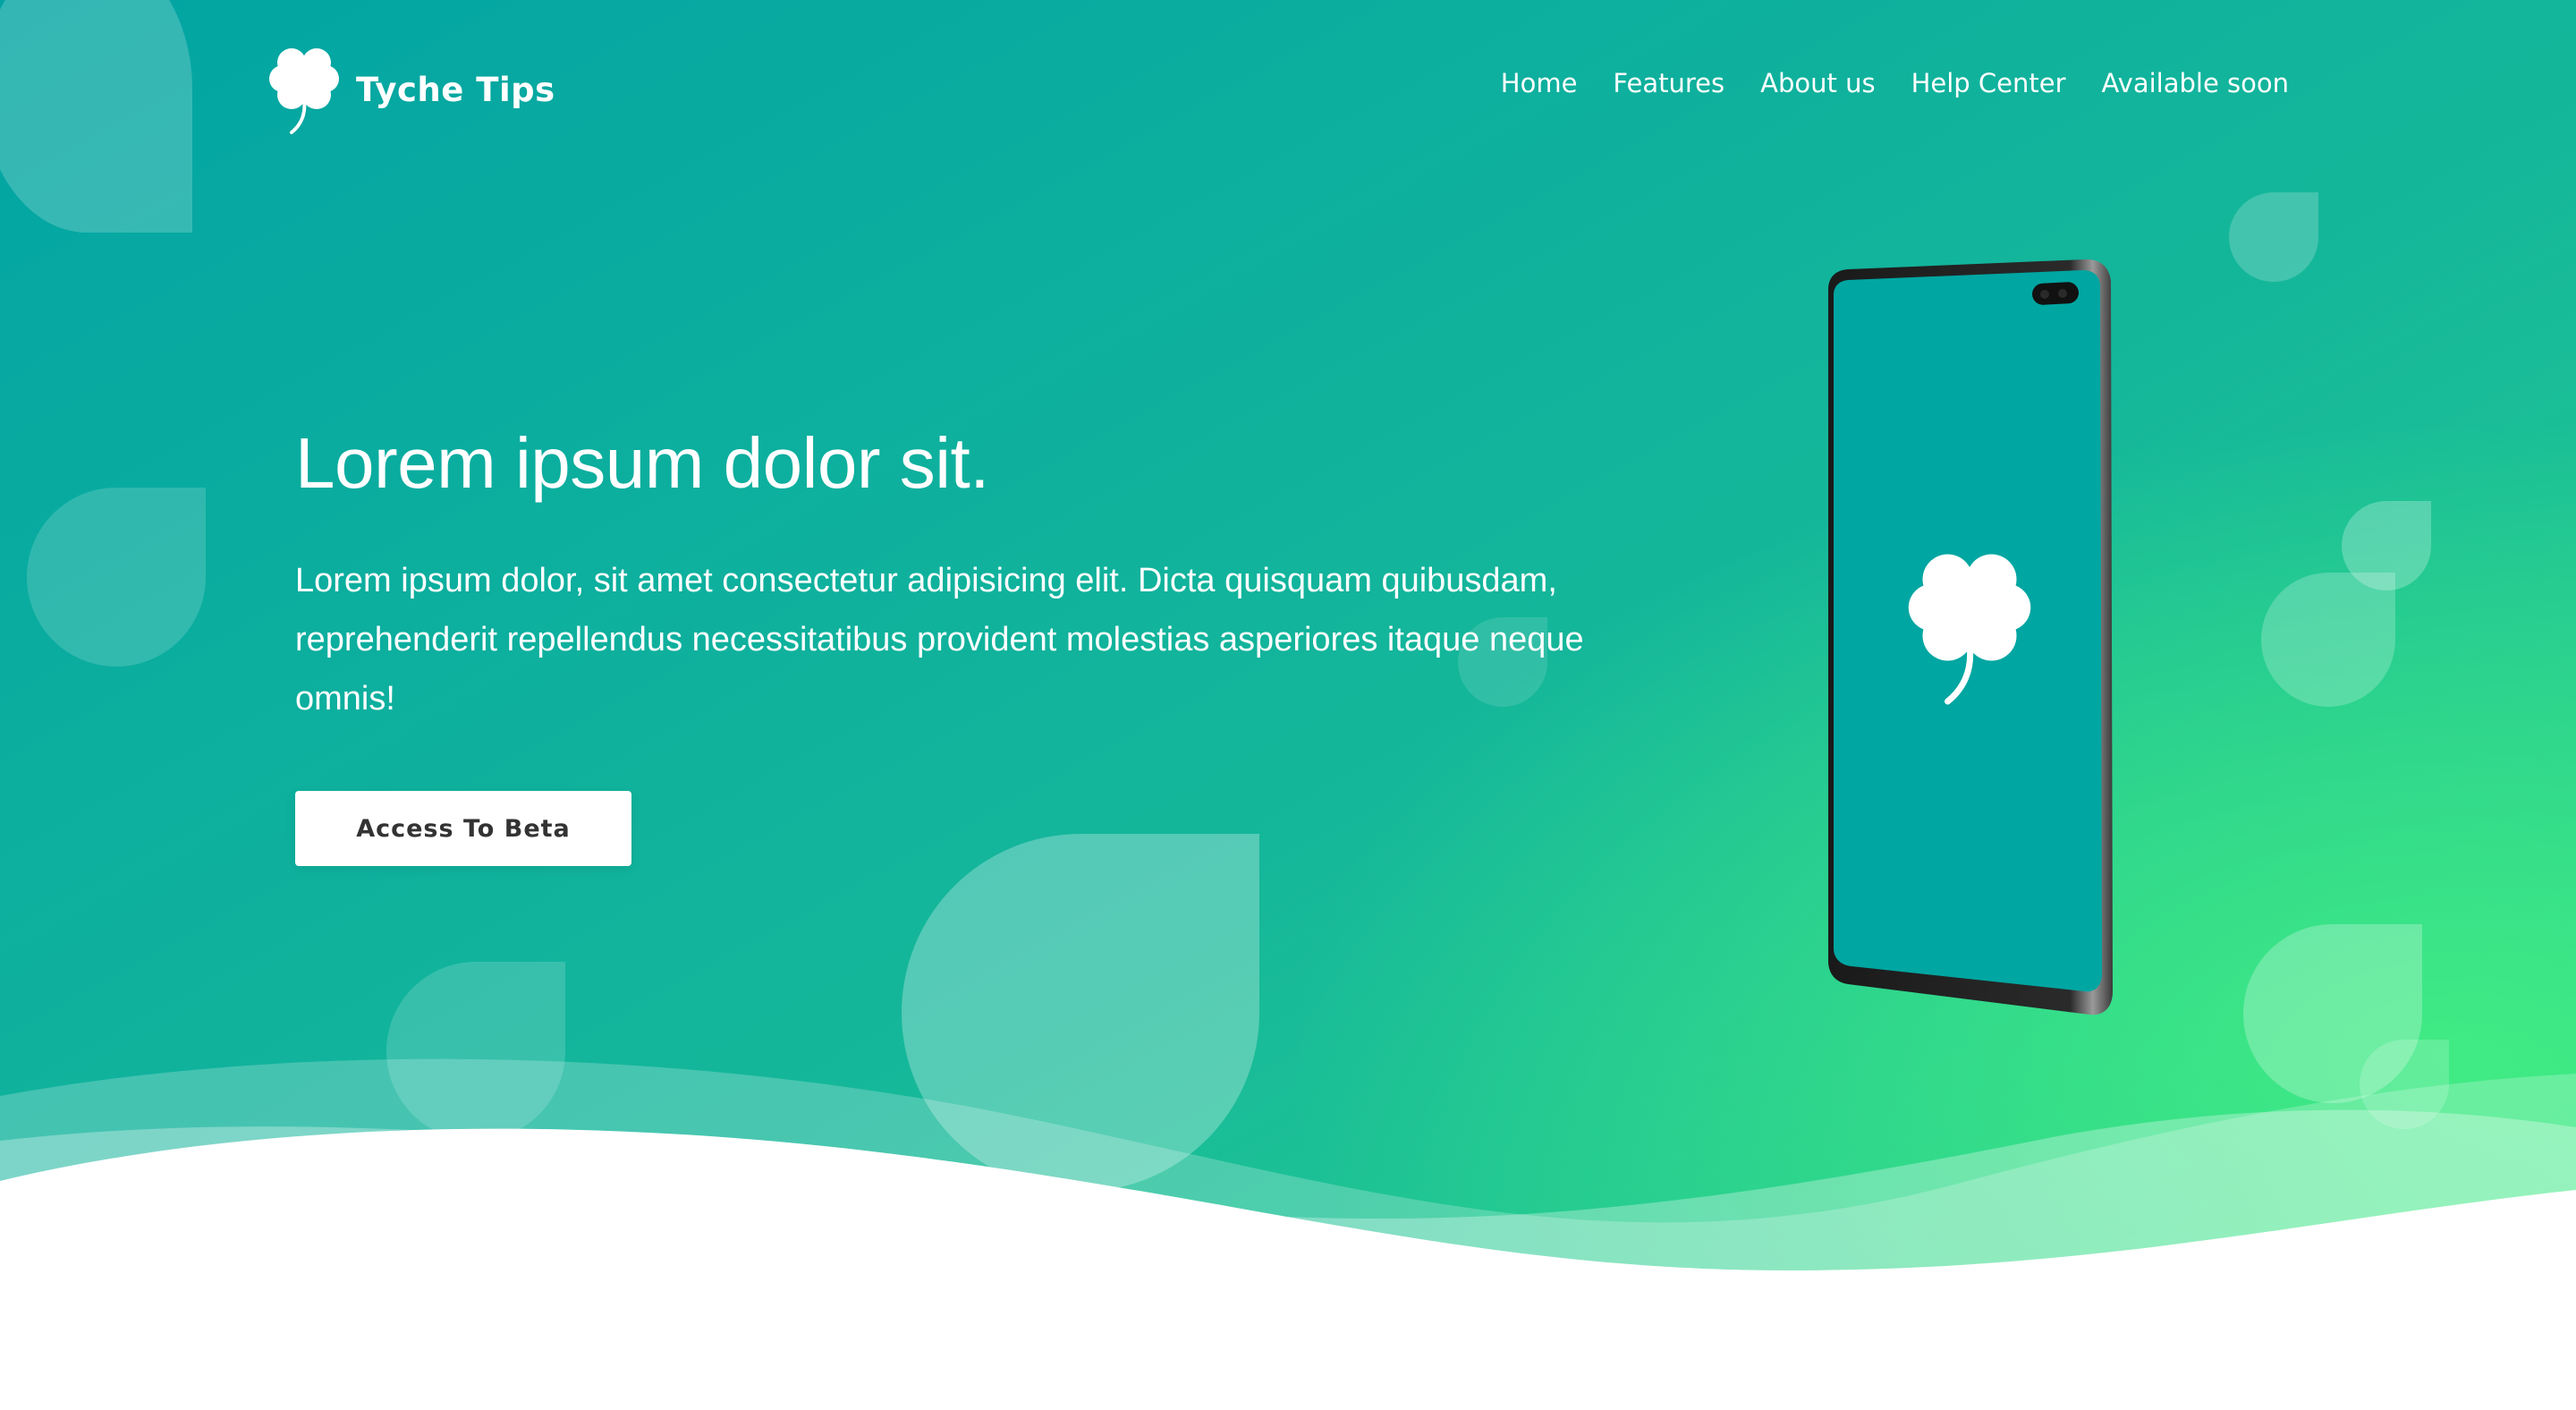 The height and width of the screenshot is (1410, 2576). I want to click on nav-link-available-soon: Available soon, so click(2195, 83).